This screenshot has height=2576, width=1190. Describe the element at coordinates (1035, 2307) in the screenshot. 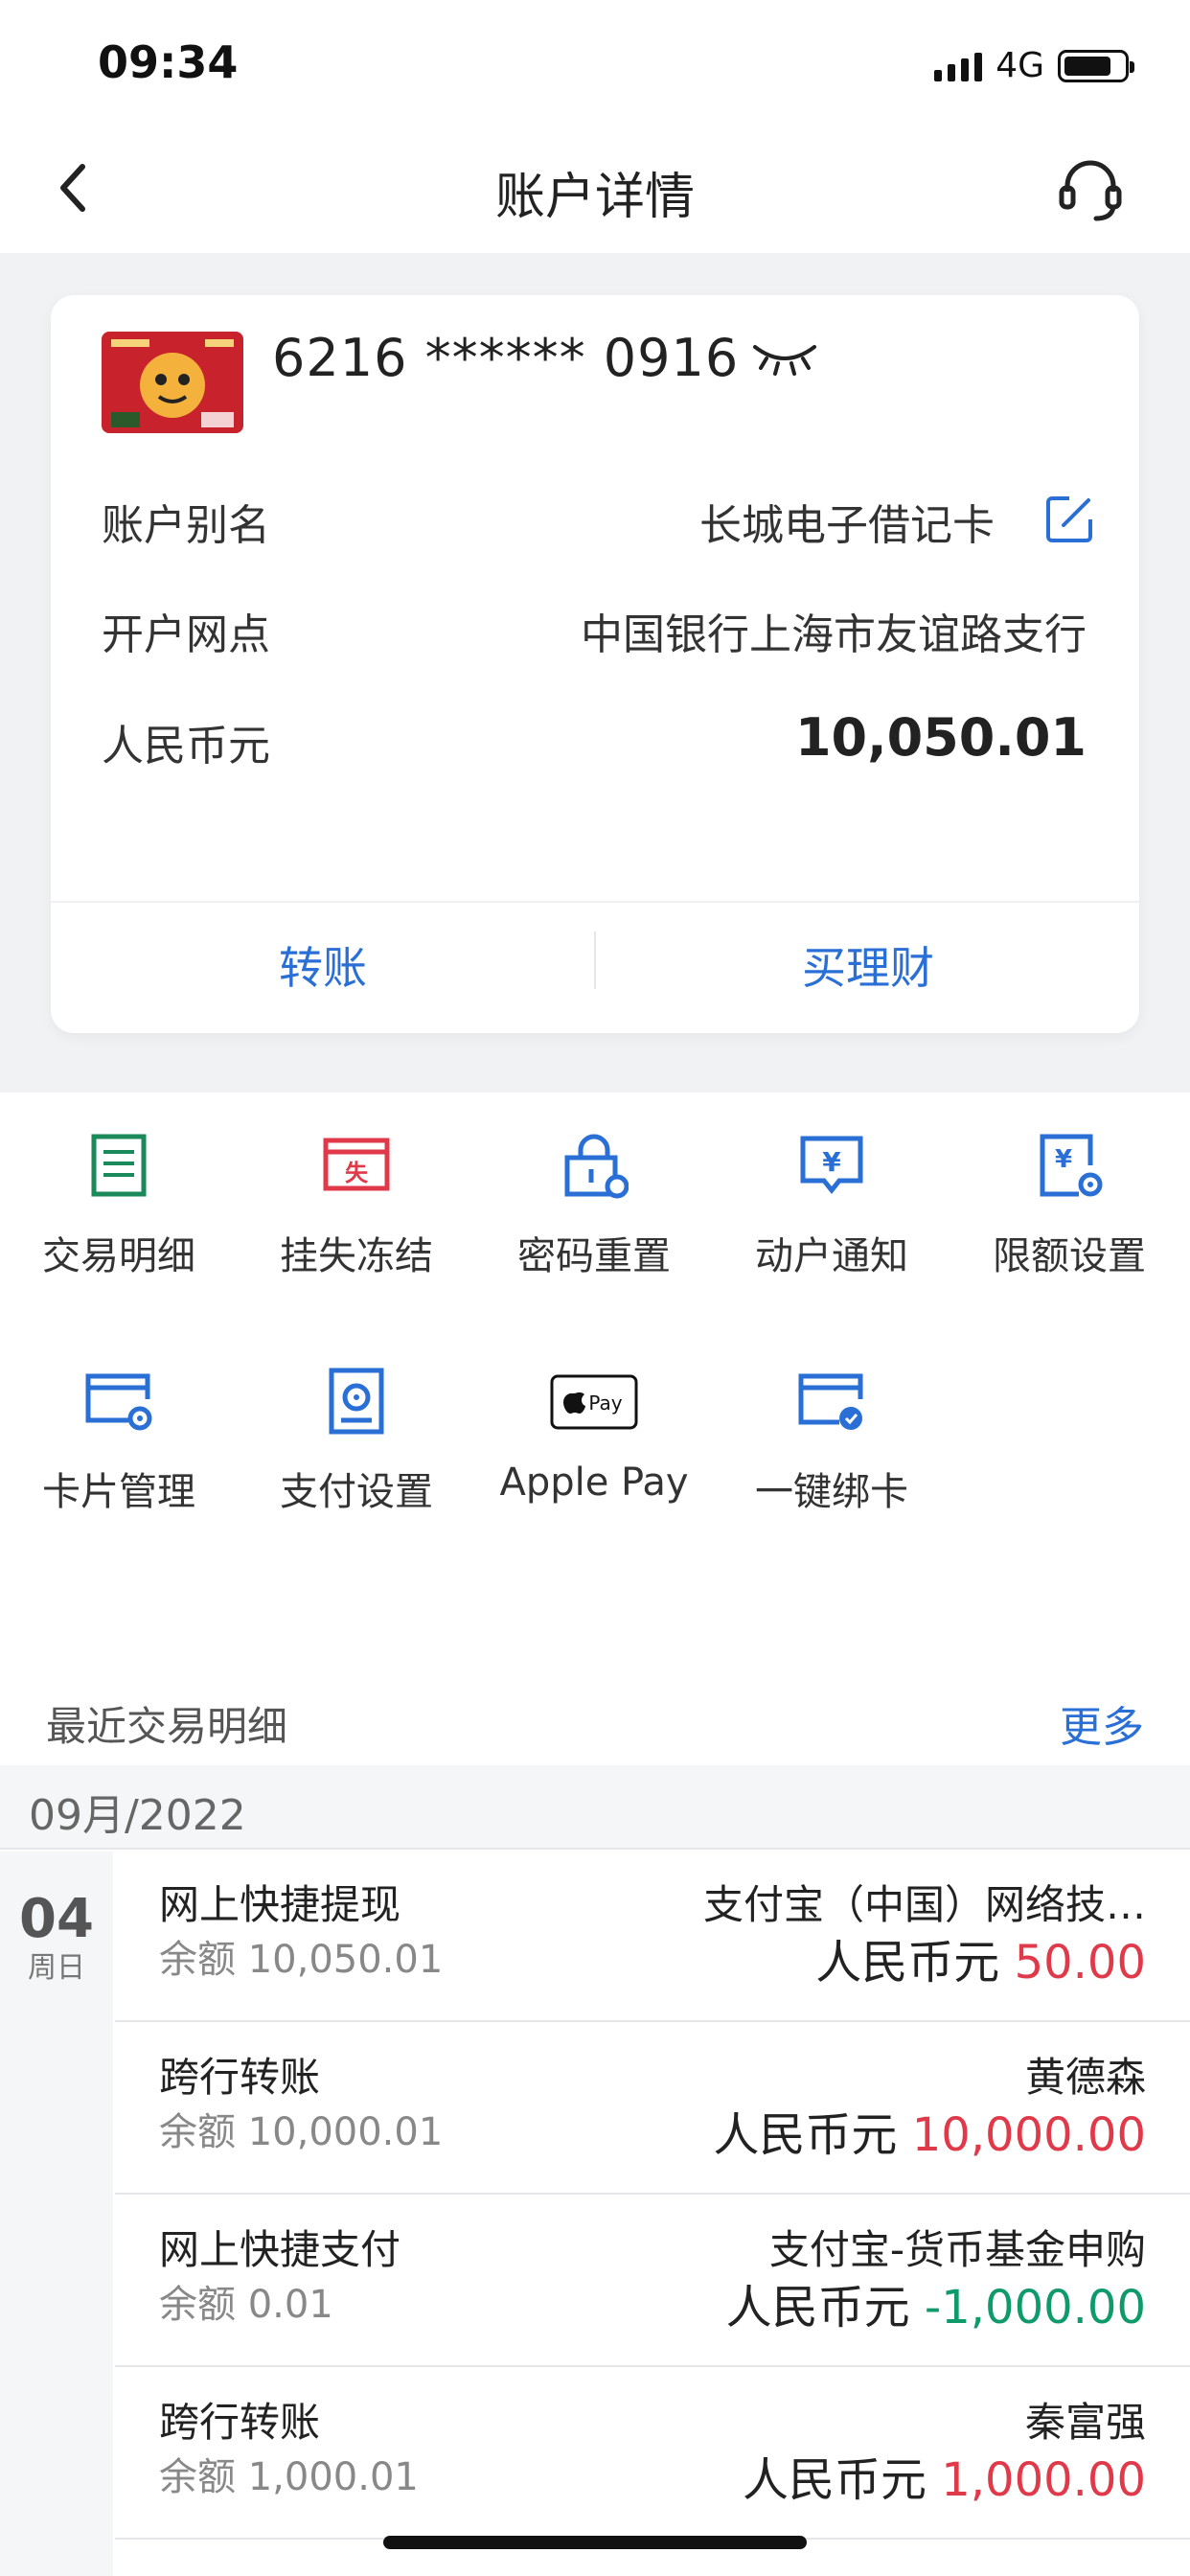

I see `amount-value: -1,000.00` at that location.